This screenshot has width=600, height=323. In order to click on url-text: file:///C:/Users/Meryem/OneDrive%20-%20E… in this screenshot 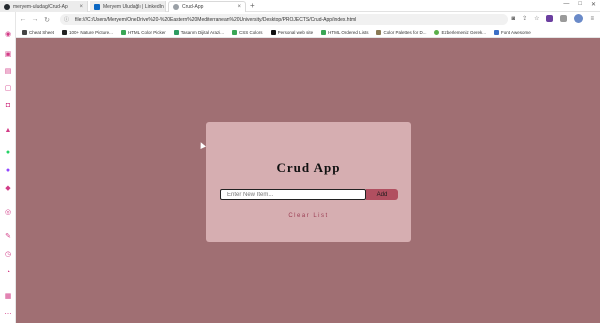, I will do `click(215, 20)`.